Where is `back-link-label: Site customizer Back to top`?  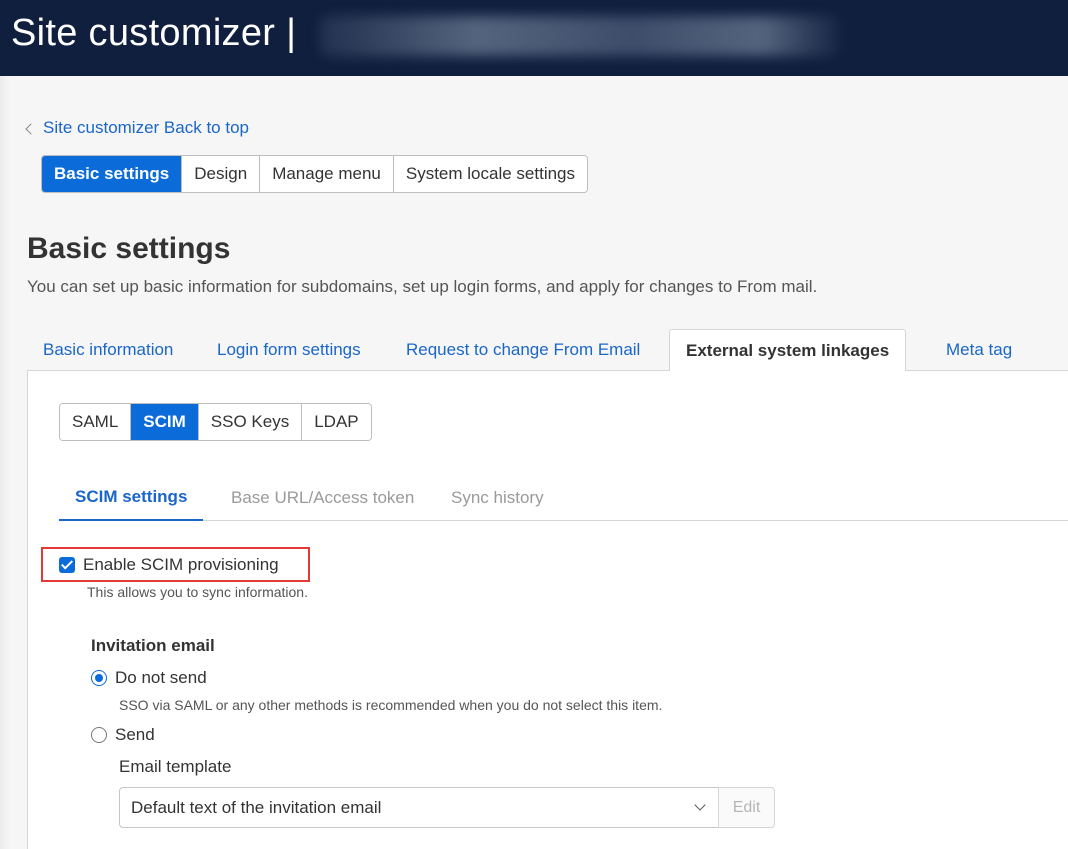
back-link-label: Site customizer Back to top is located at coordinates (146, 127).